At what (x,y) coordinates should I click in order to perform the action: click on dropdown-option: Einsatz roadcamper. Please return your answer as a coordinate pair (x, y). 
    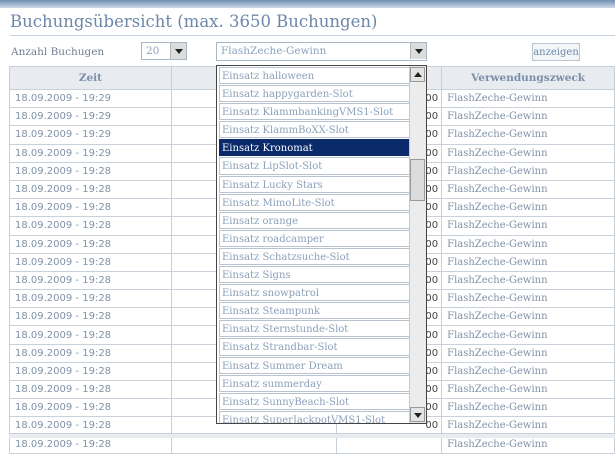
    Looking at the image, I should click on (314, 238).